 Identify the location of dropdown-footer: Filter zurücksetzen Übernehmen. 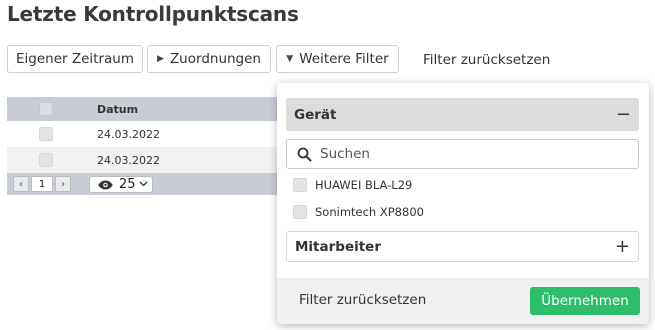
(463, 301).